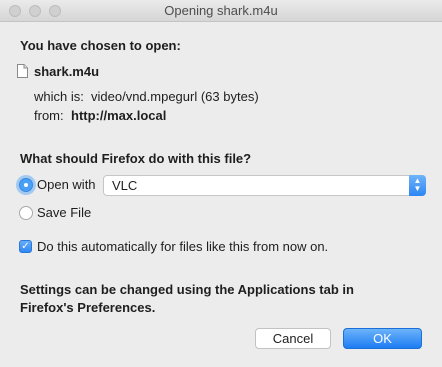 The width and height of the screenshot is (442, 367). I want to click on application-select-value: VLC, so click(125, 185).